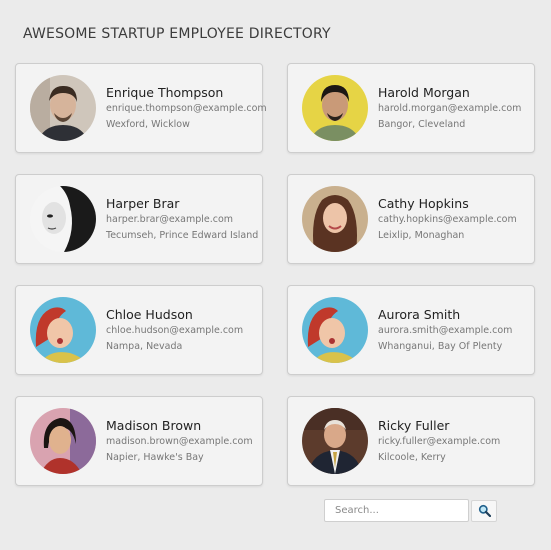  Describe the element at coordinates (182, 235) in the screenshot. I see `employee-location: Tecumseh, Prince Edward Island` at that location.